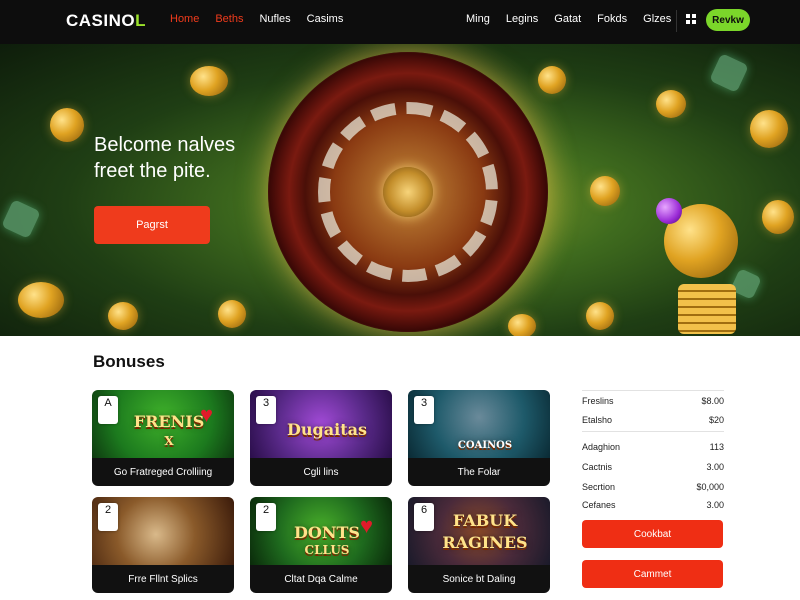 Image resolution: width=800 pixels, height=600 pixels. What do you see at coordinates (728, 20) in the screenshot?
I see `review-button: Revkw` at bounding box center [728, 20].